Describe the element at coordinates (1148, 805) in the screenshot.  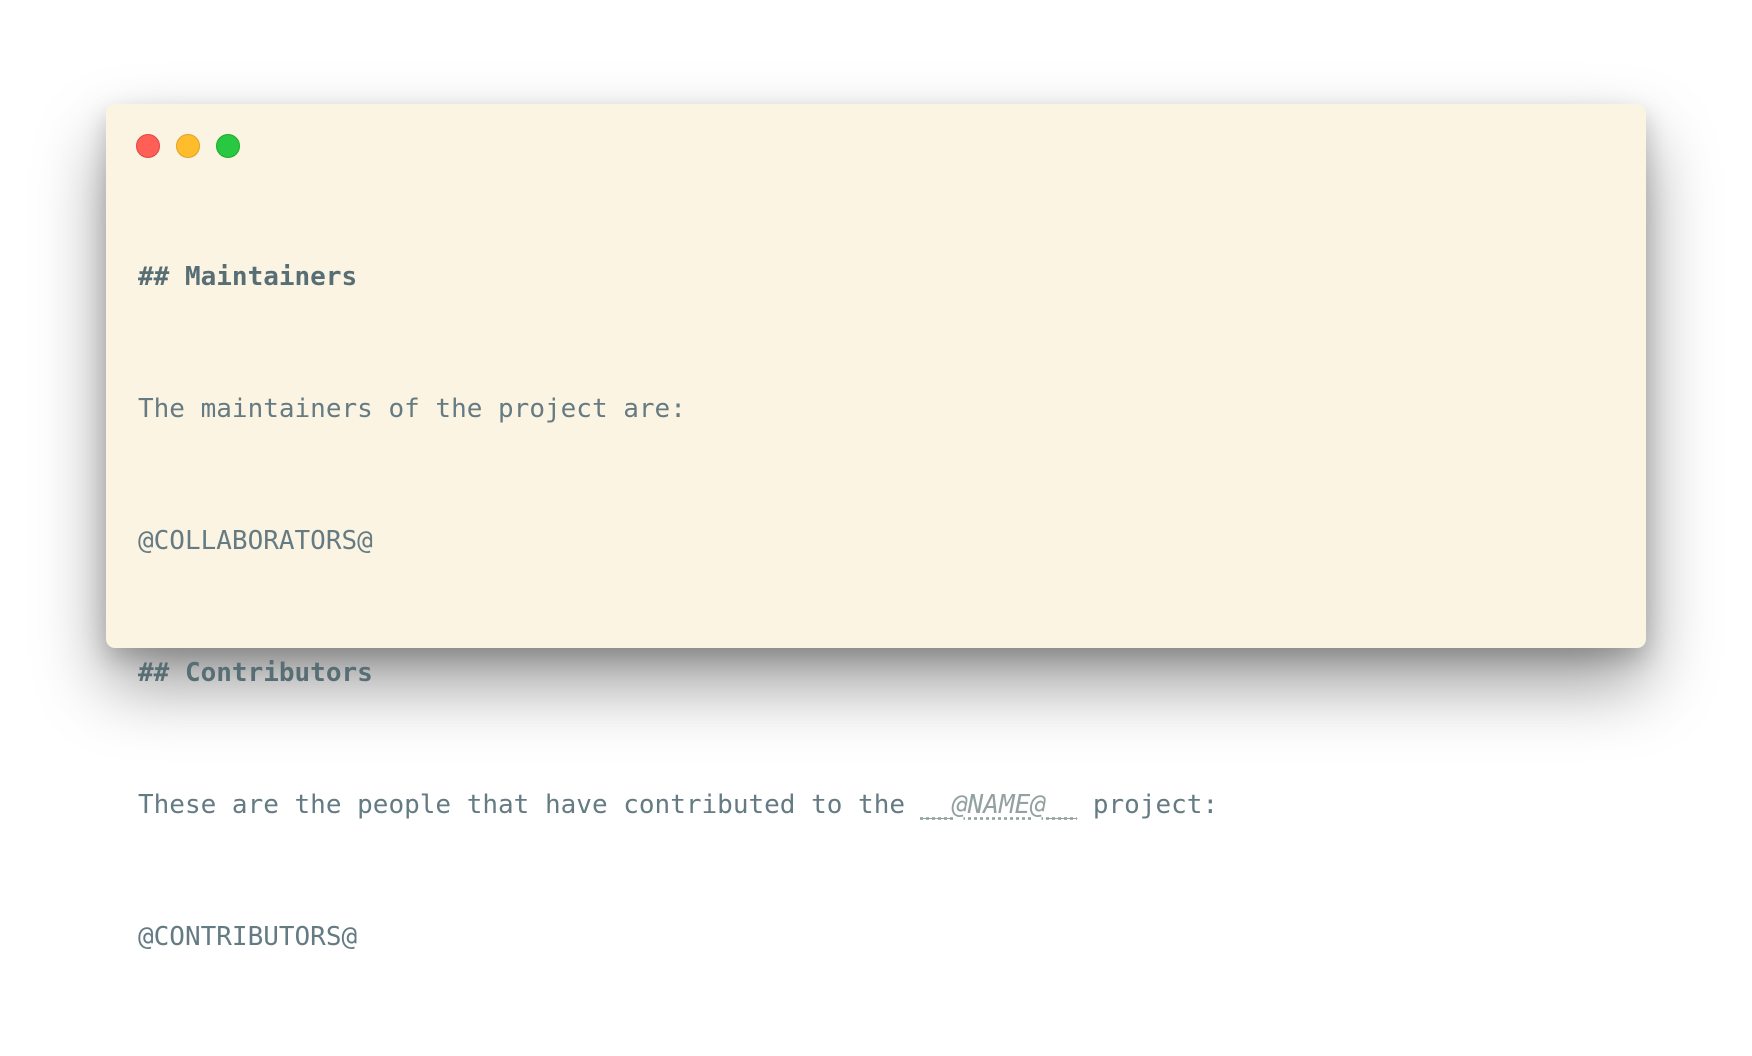
I see `contributors-text-suffix: project:` at that location.